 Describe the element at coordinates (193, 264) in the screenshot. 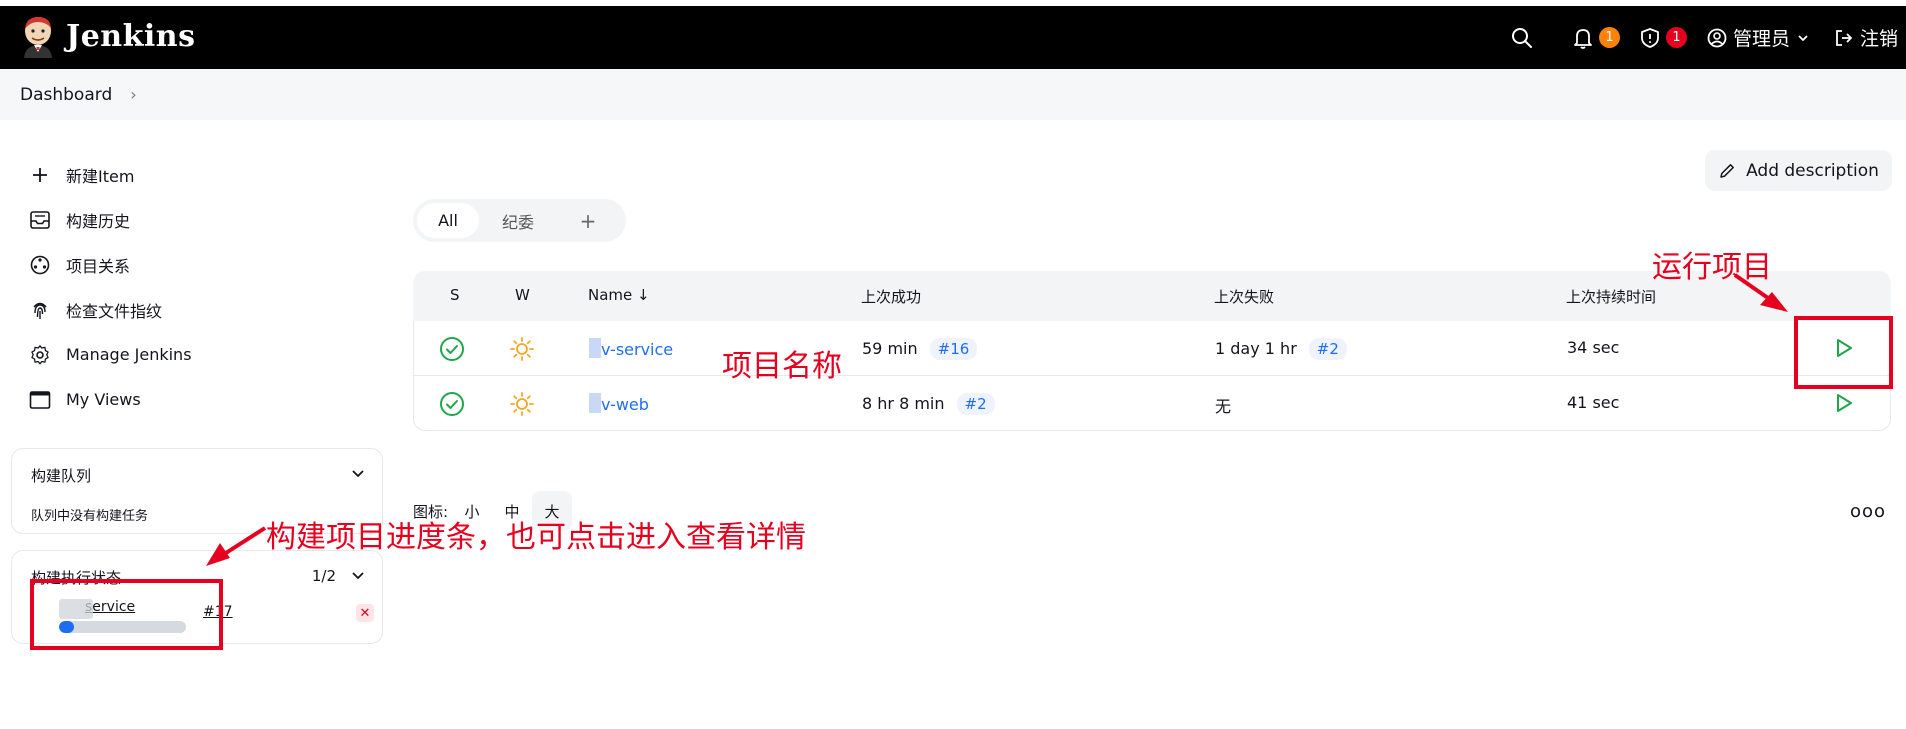

I see `sidebar-item-project-relationship: 项目关系` at that location.